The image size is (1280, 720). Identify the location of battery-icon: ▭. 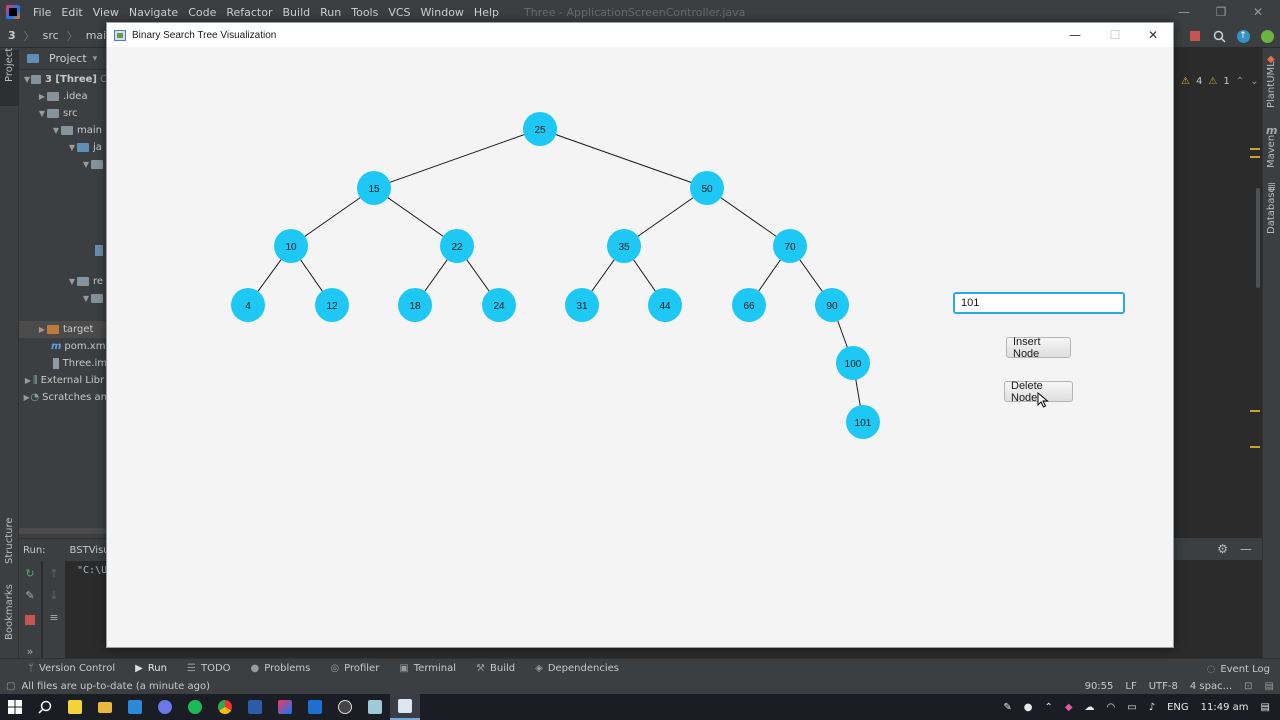
(1131, 707).